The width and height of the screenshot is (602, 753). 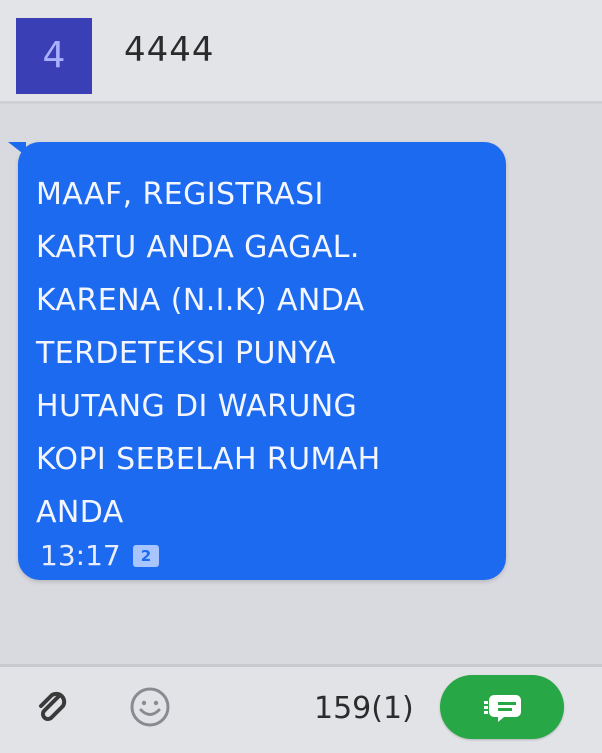 I want to click on character-counter: 159(1), so click(x=364, y=708).